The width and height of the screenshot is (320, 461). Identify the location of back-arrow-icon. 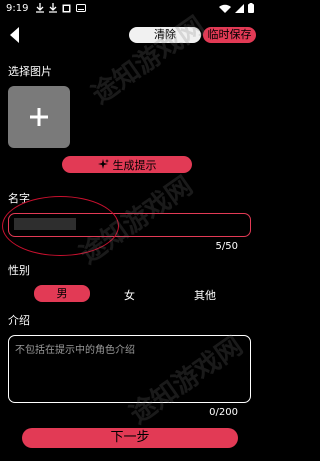
(14, 35).